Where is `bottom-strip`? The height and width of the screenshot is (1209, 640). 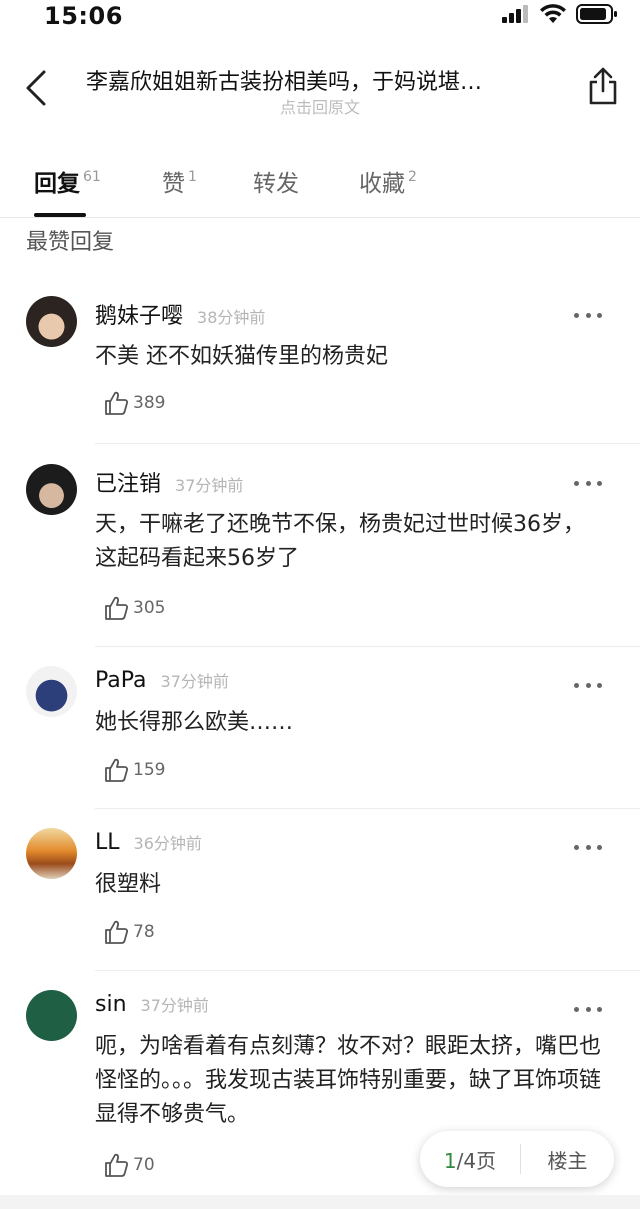 bottom-strip is located at coordinates (320, 1202).